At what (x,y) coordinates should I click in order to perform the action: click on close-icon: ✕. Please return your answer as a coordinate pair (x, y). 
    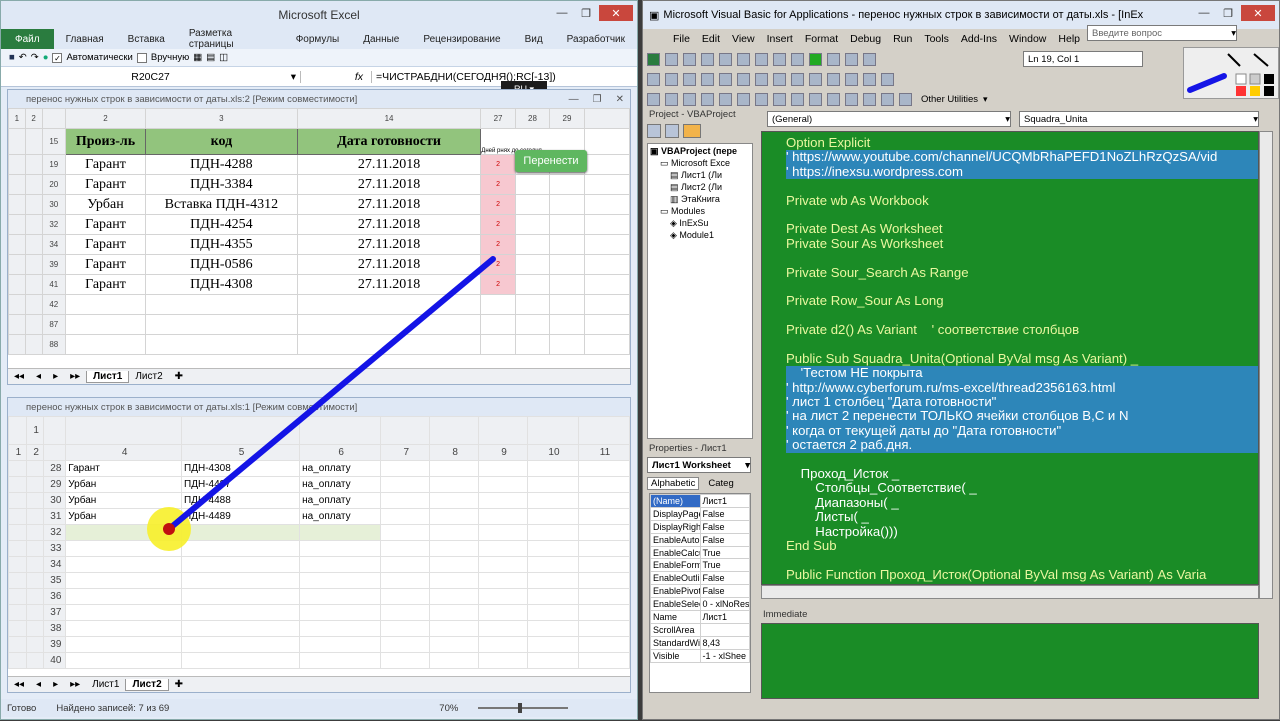
    Looking at the image, I should click on (1258, 13).